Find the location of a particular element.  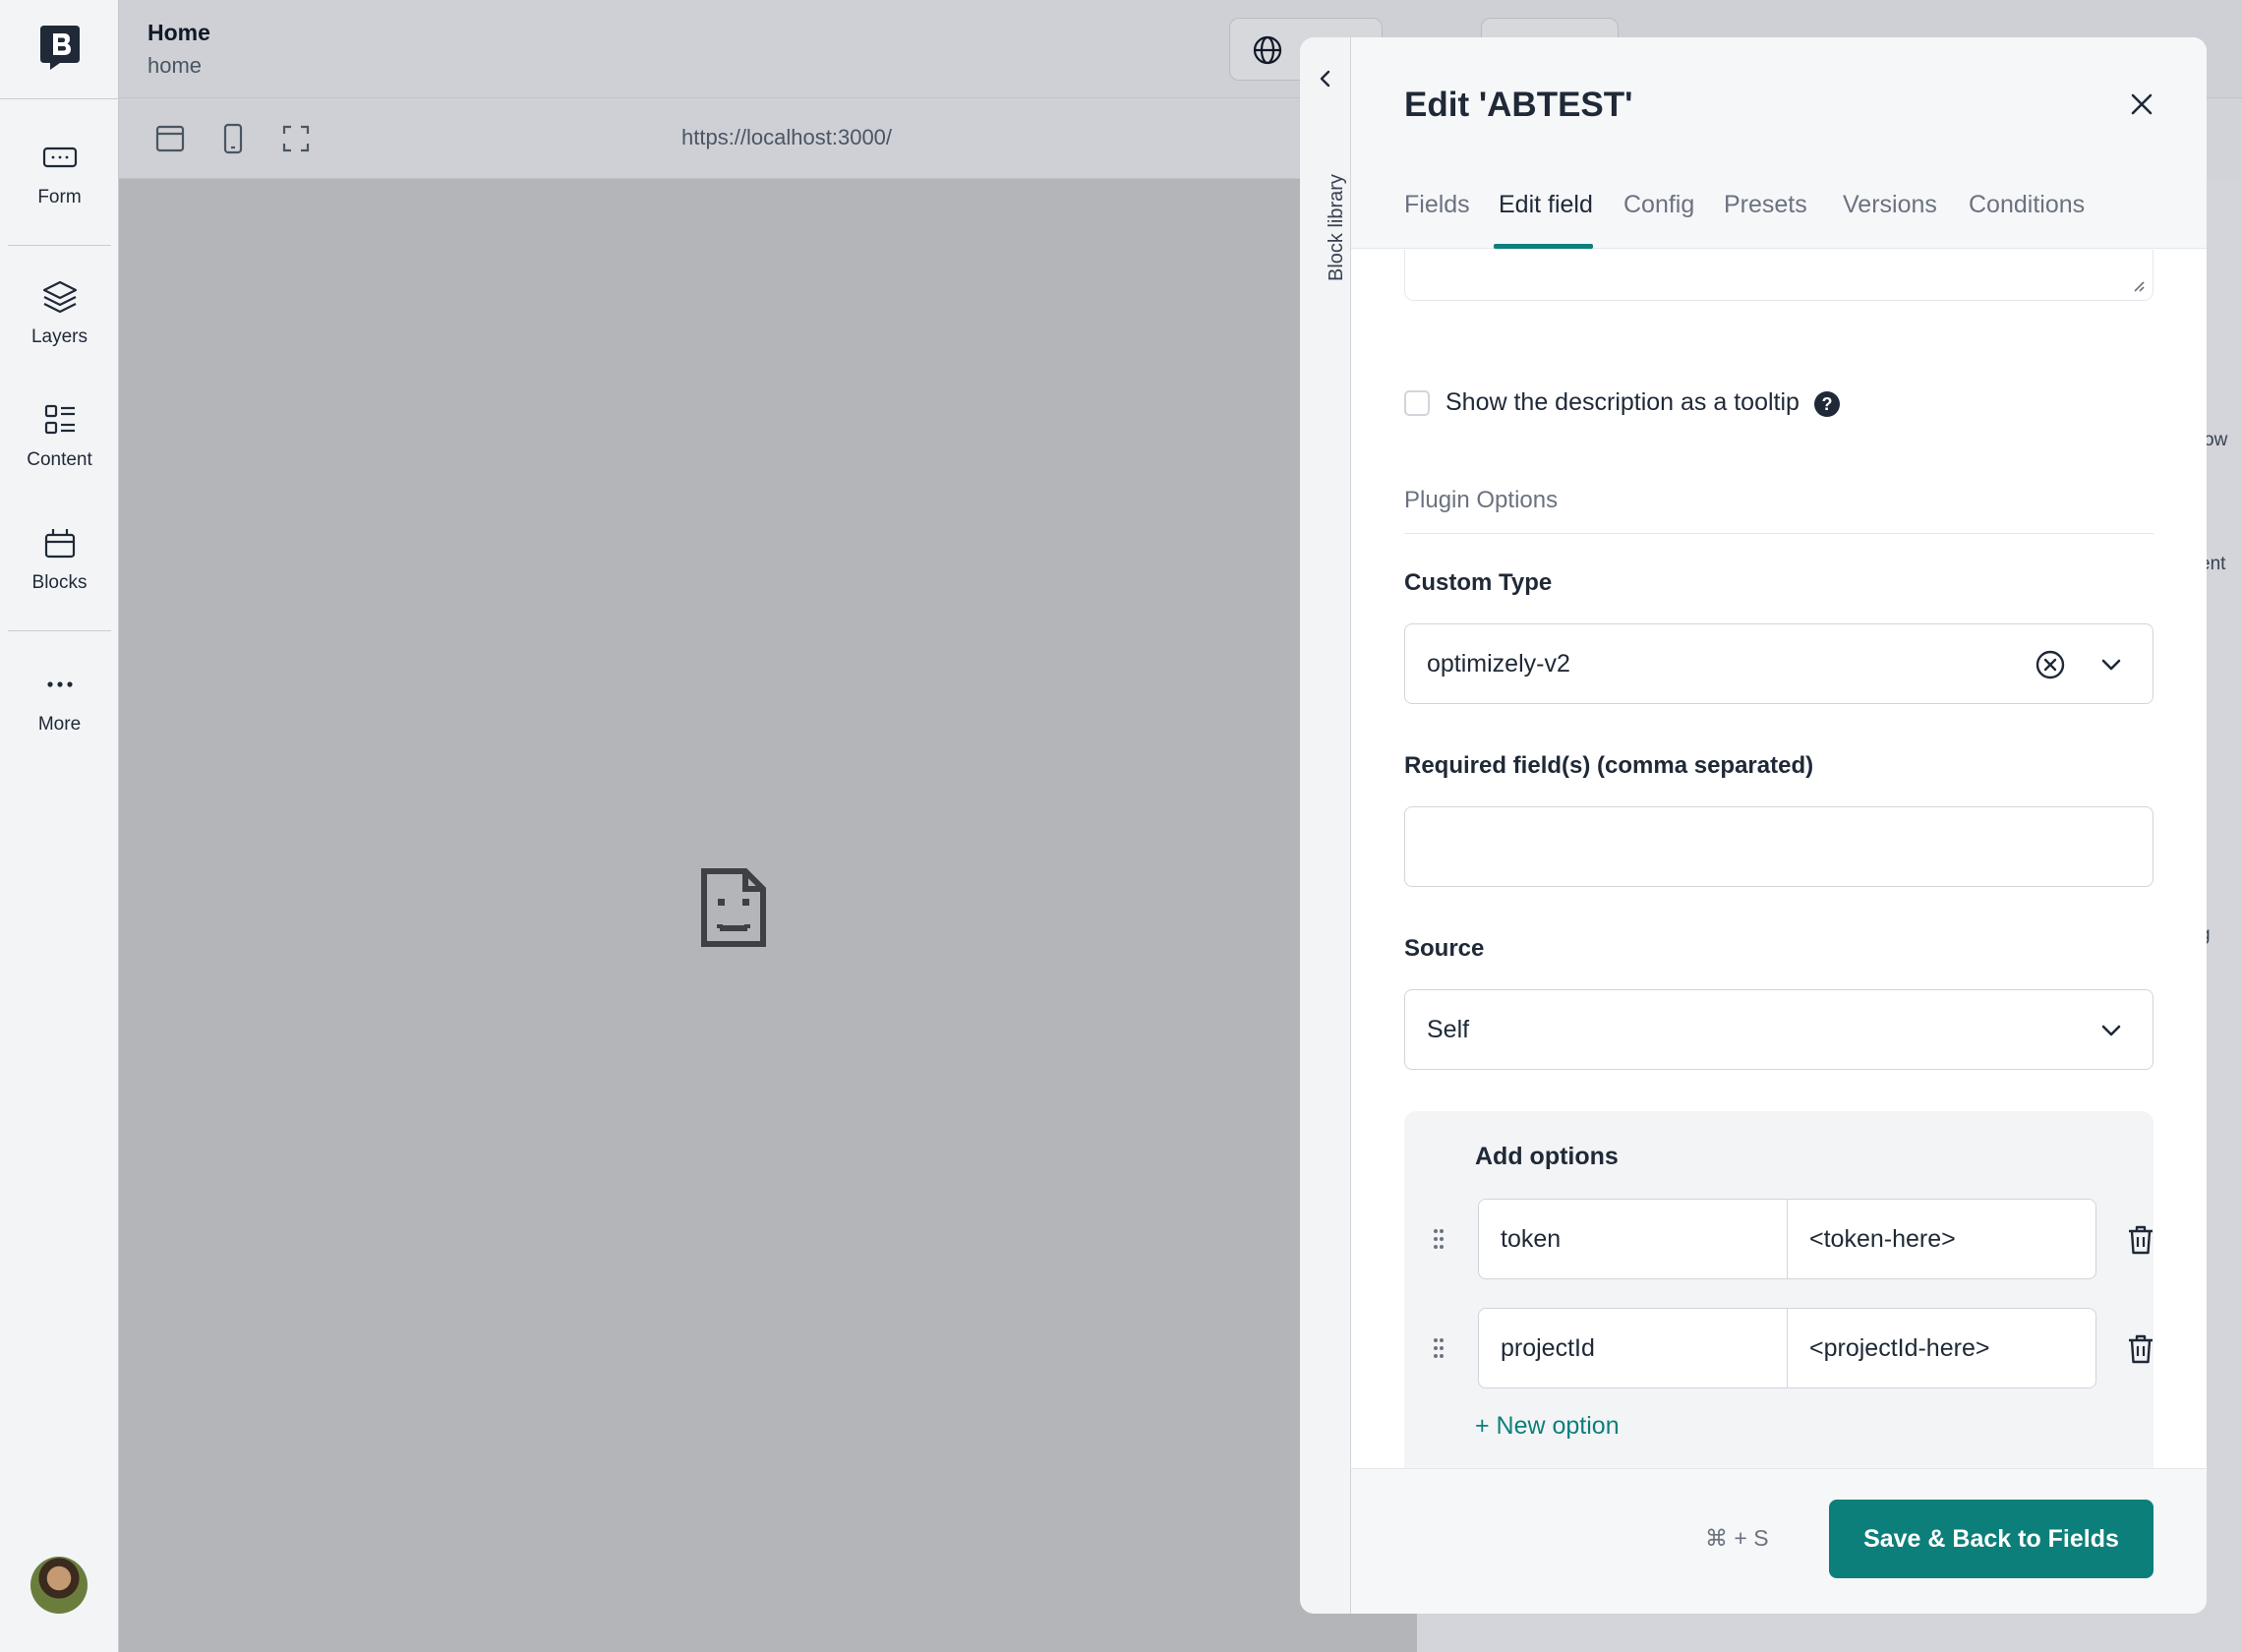

panel-footer: ⌘ + S Save & Back to Fields is located at coordinates (1779, 1541).